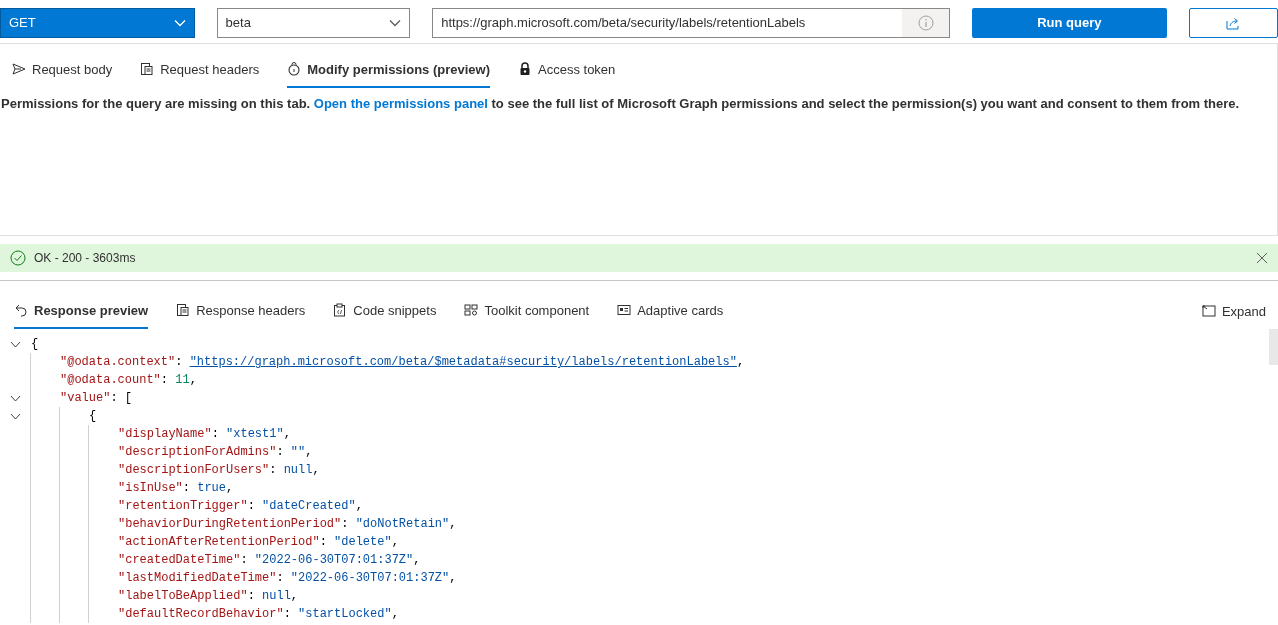  I want to click on success-icon, so click(18, 258).